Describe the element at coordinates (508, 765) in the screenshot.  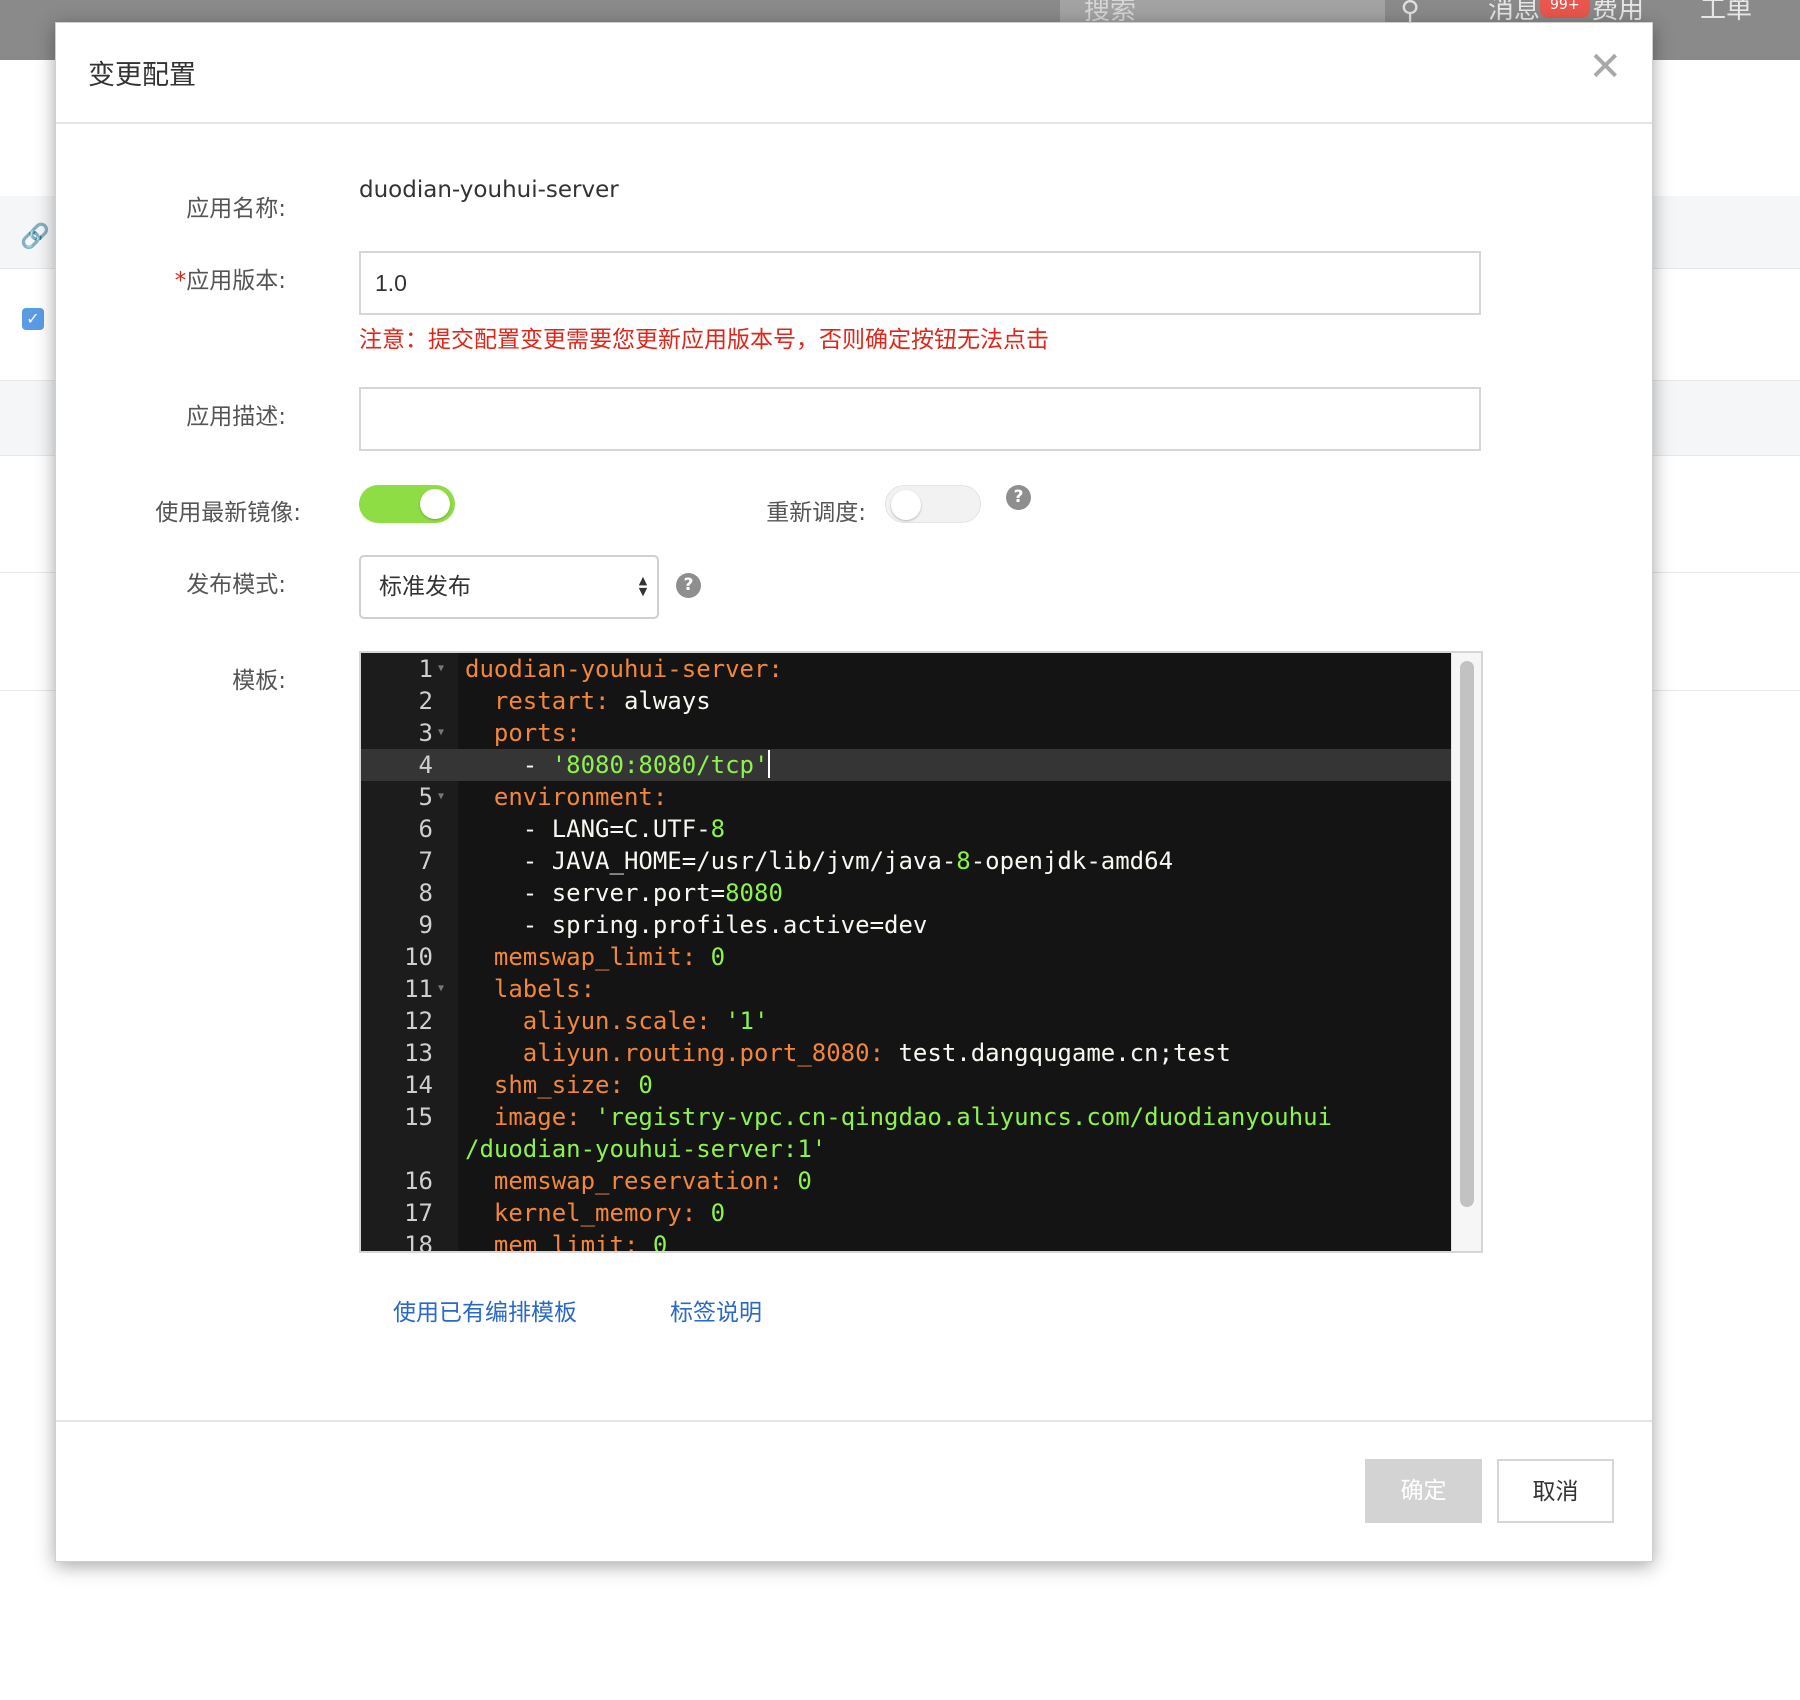
I see `code-token: -` at that location.